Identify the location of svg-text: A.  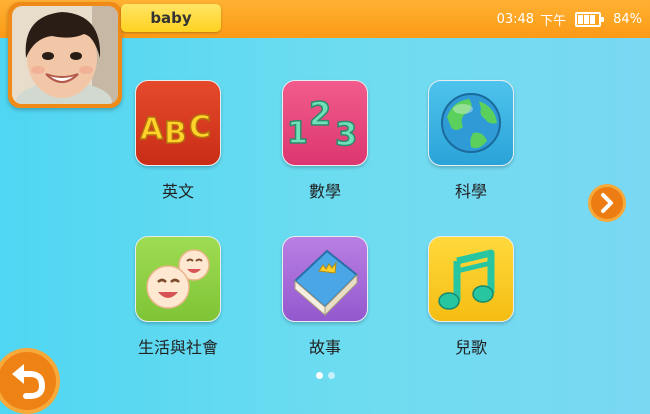
(152, 129).